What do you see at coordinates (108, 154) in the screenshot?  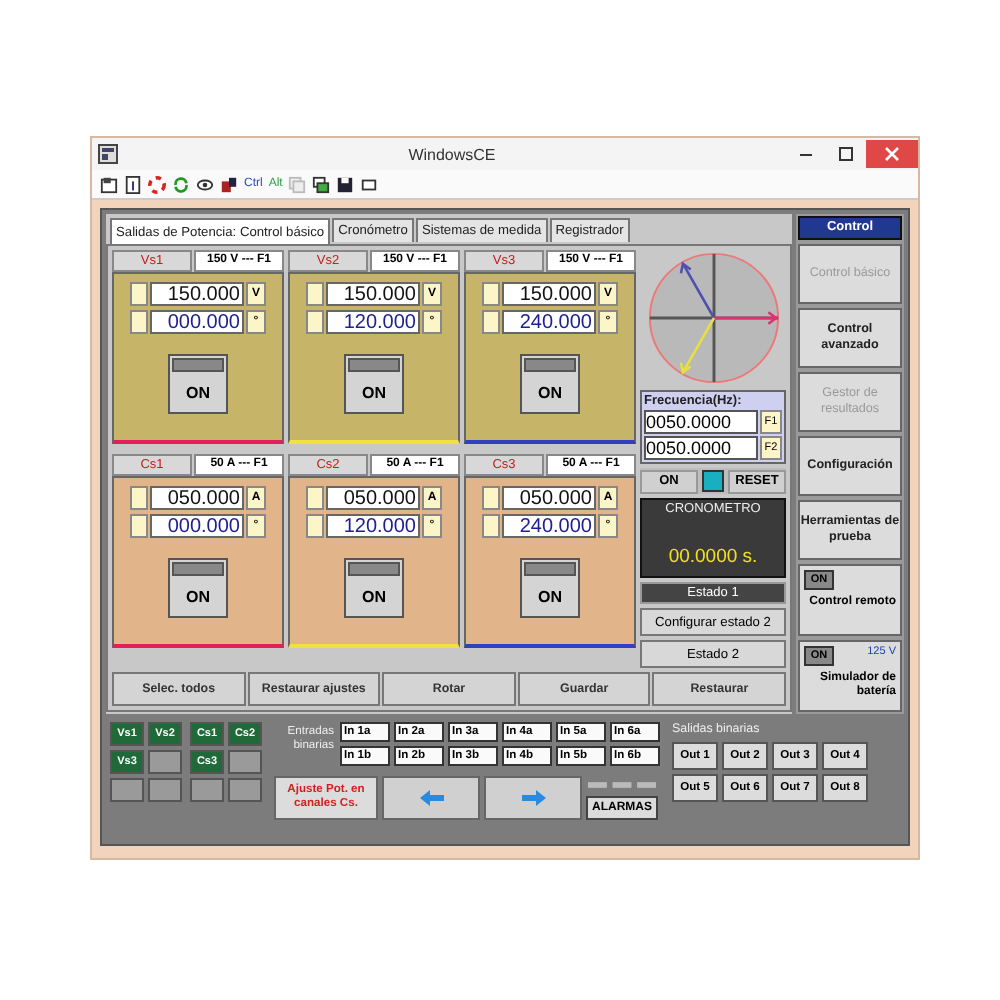 I see `app-icon` at bounding box center [108, 154].